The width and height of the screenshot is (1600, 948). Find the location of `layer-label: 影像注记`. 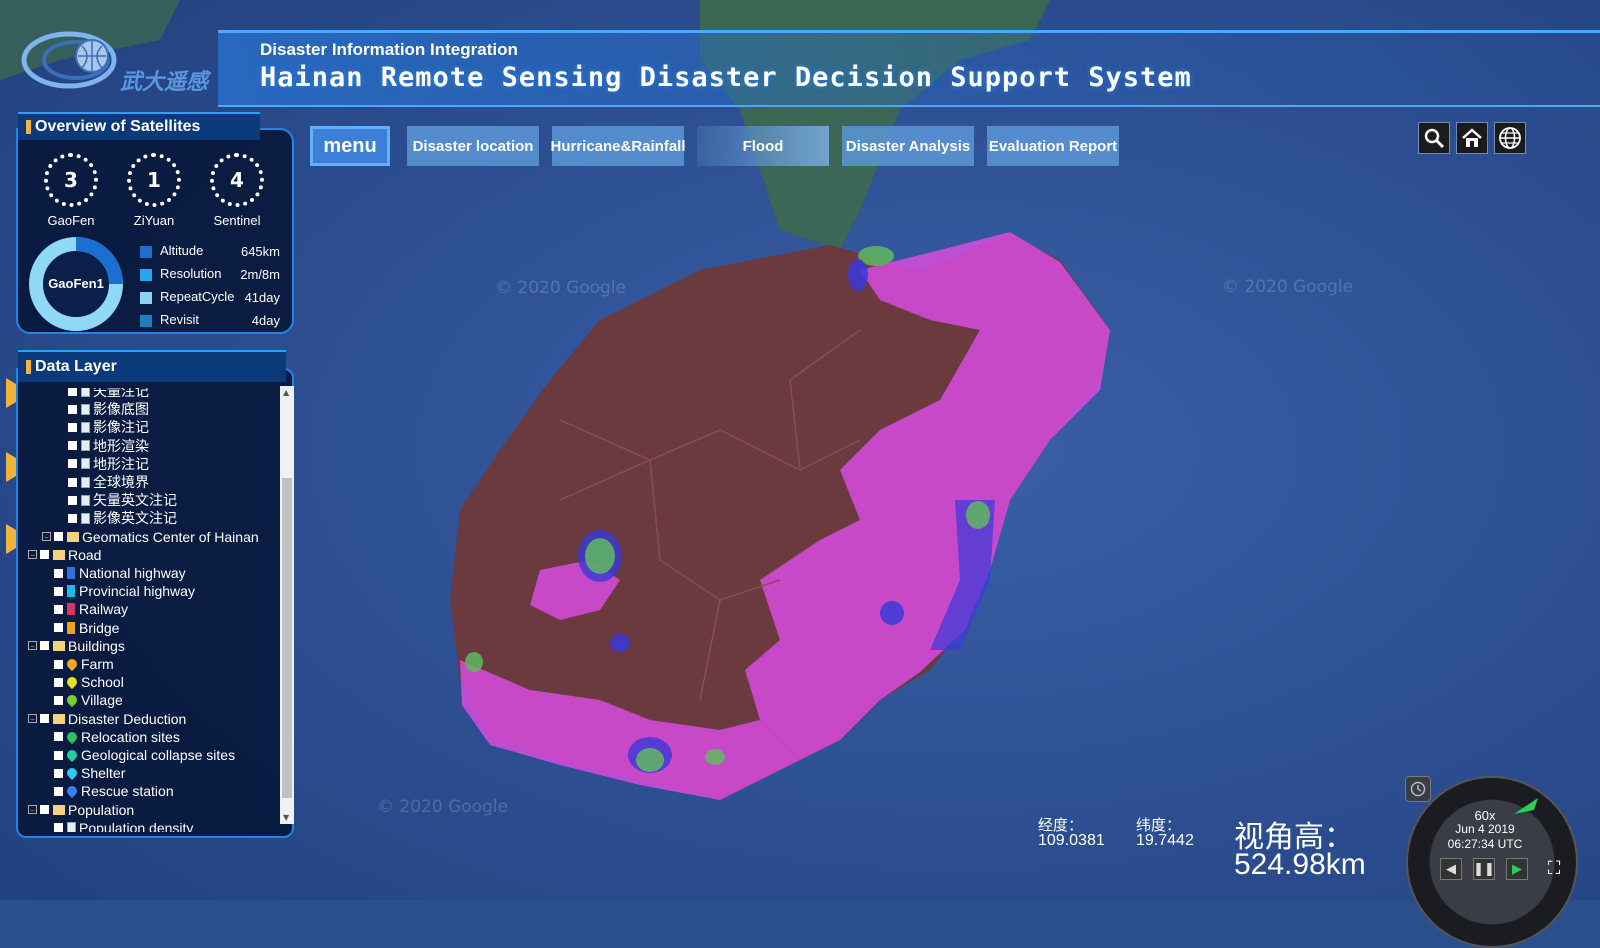

layer-label: 影像注记 is located at coordinates (121, 427).